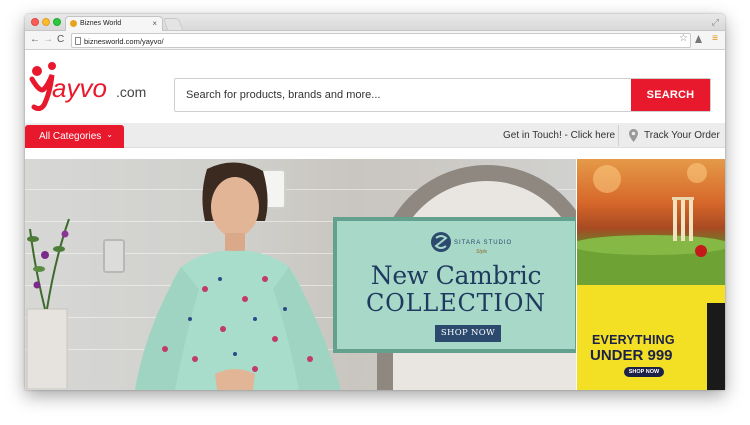  What do you see at coordinates (238, 276) in the screenshot?
I see `model-illustration` at bounding box center [238, 276].